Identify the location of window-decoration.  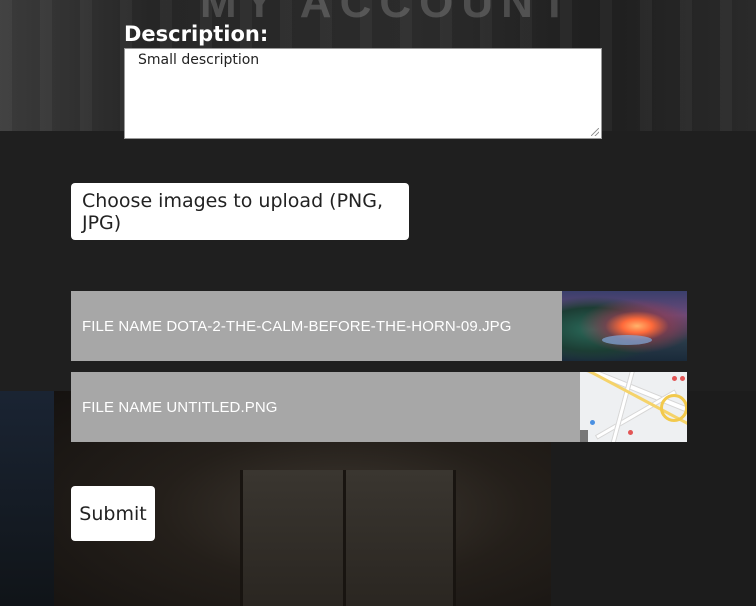
(348, 538).